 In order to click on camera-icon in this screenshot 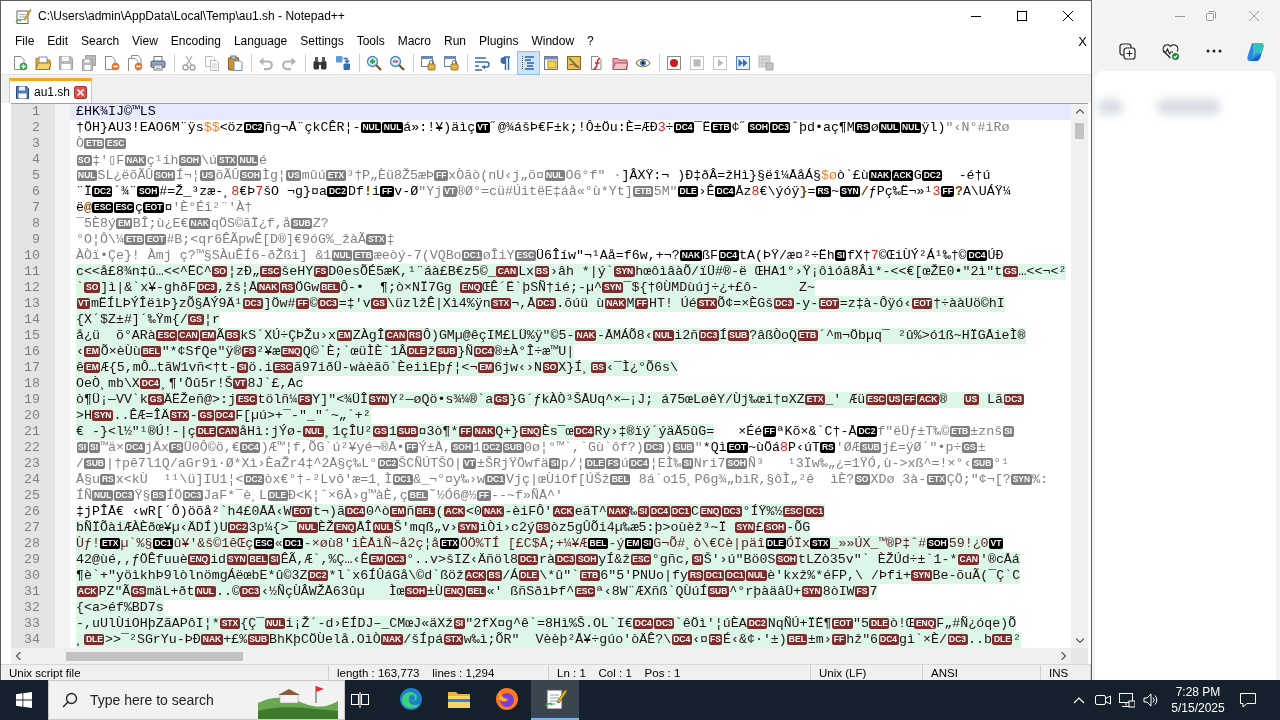, I will do `click(1103, 700)`.